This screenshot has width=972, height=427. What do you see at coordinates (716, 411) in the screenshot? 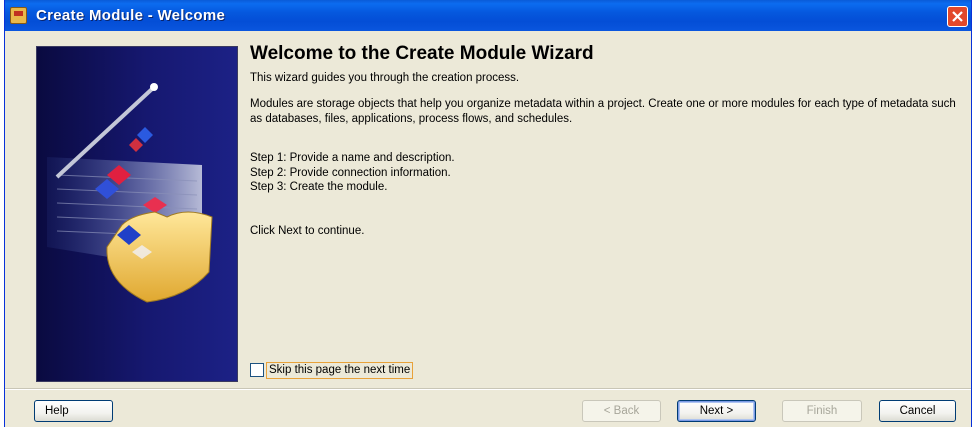
I see `next-button: Next >` at bounding box center [716, 411].